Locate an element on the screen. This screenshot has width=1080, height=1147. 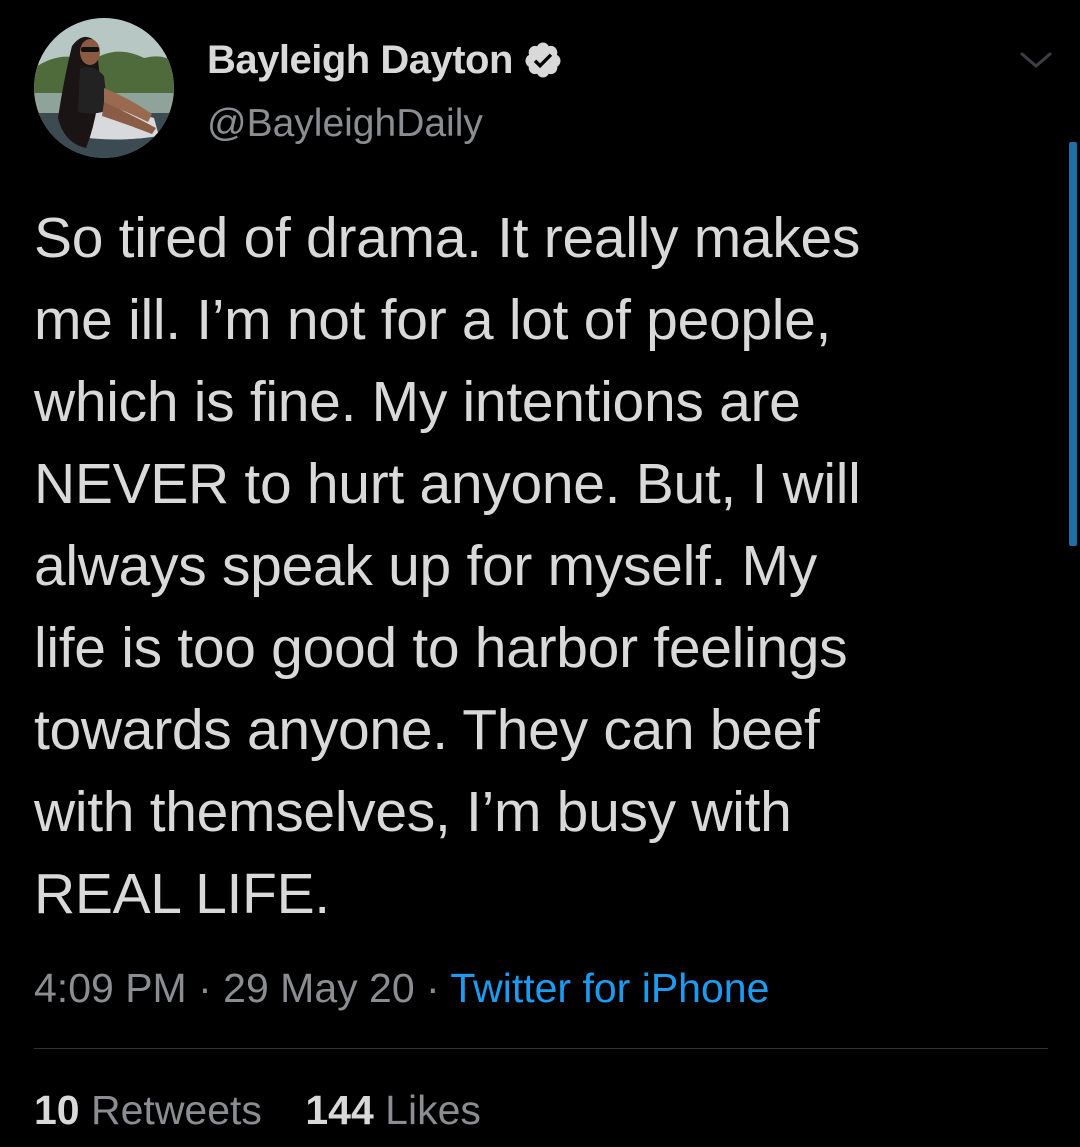
likes-label: Likes is located at coordinates (433, 1110).